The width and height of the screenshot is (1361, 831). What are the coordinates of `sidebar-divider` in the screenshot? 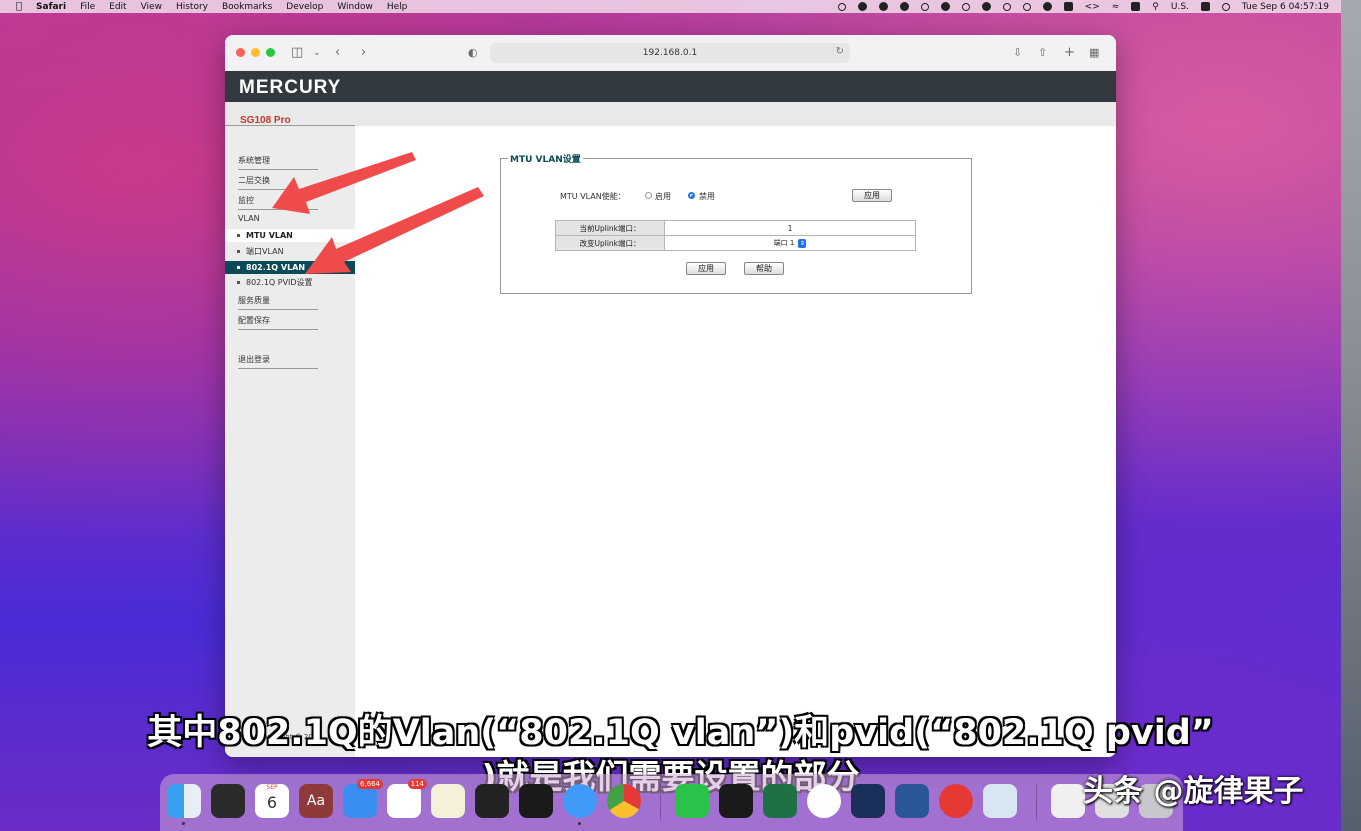 It's located at (290, 125).